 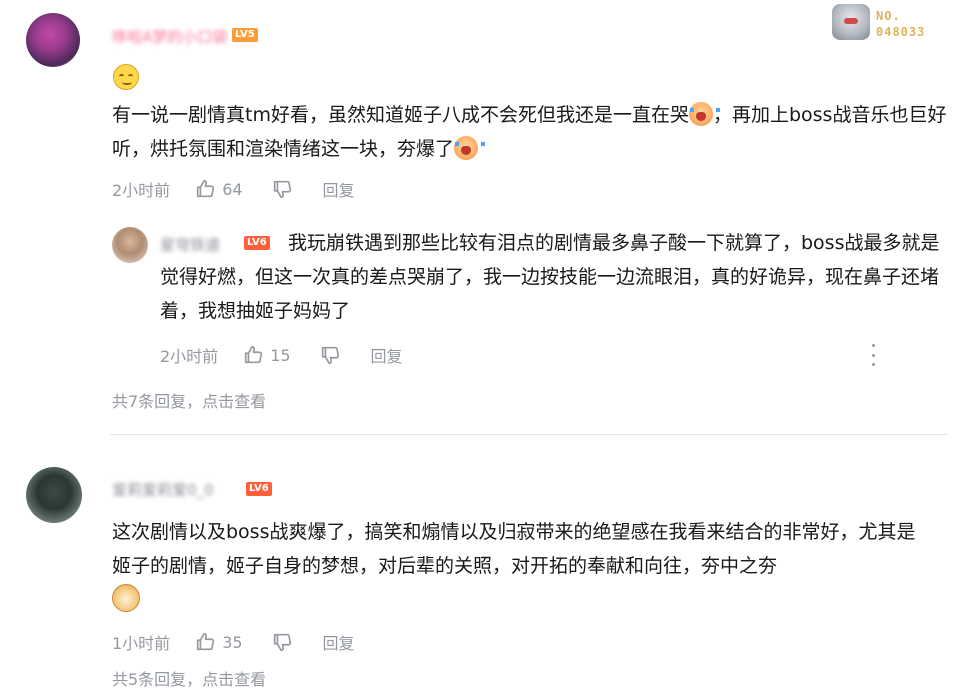 What do you see at coordinates (169, 36) in the screenshot?
I see `comment-username: 哆啦A梦的小口袋` at bounding box center [169, 36].